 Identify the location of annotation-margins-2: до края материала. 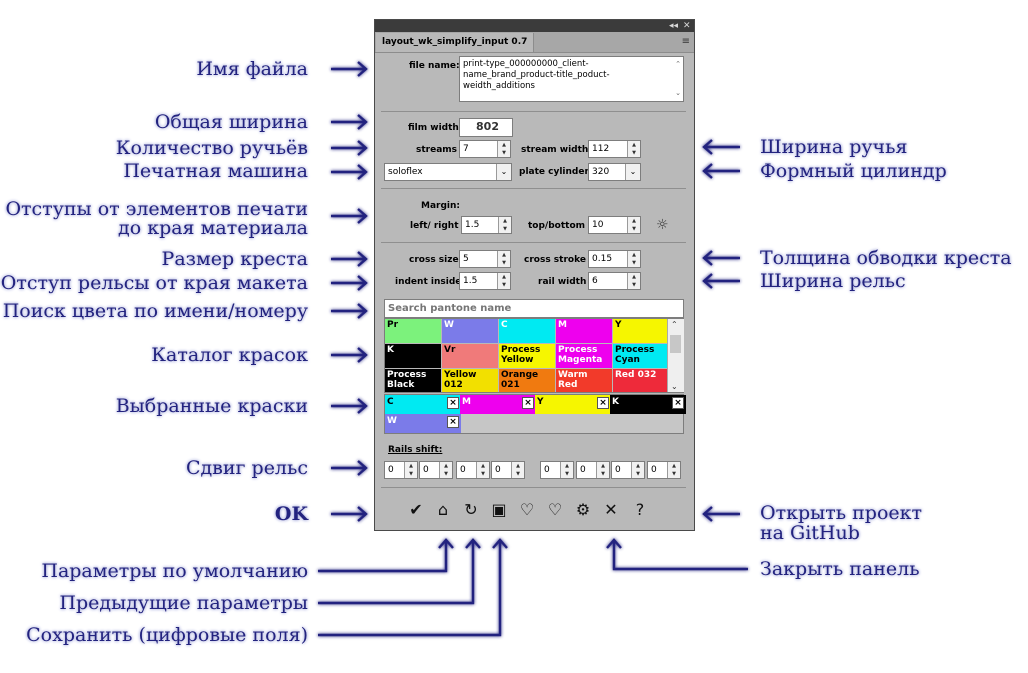
(213, 228).